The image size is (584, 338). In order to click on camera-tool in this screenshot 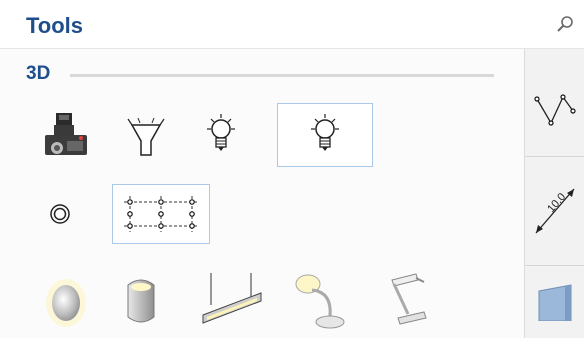, I will do `click(68, 135)`.